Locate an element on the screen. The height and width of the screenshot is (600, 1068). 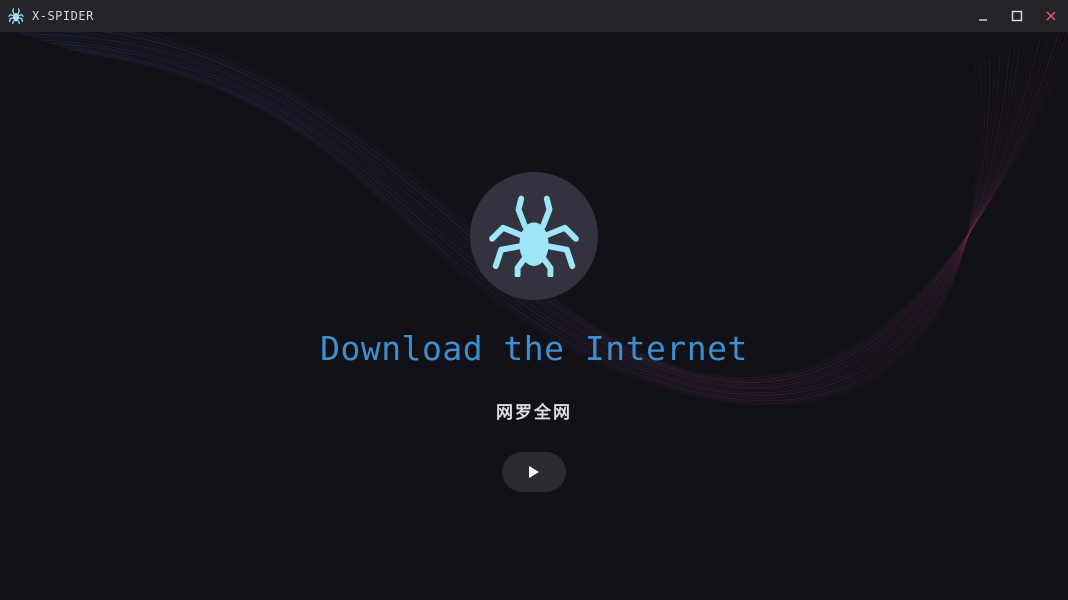
window-title: X-SPIDER is located at coordinates (63, 16).